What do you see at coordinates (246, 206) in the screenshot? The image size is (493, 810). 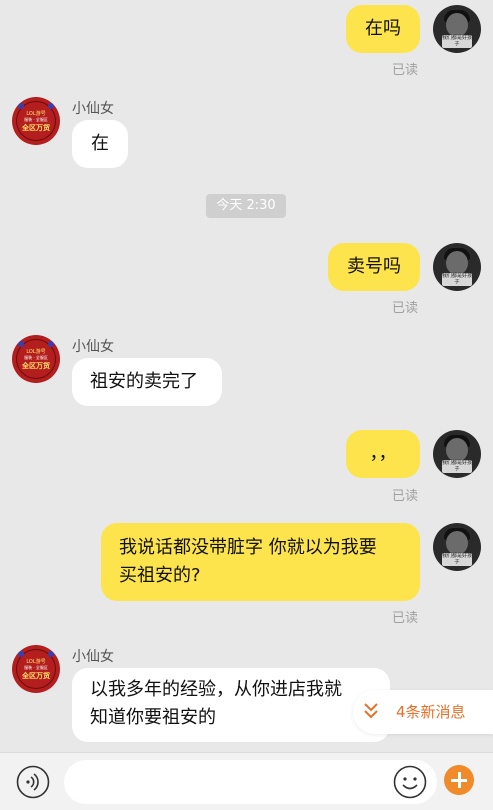 I see `timestamp-divider: 今天 2:30` at bounding box center [246, 206].